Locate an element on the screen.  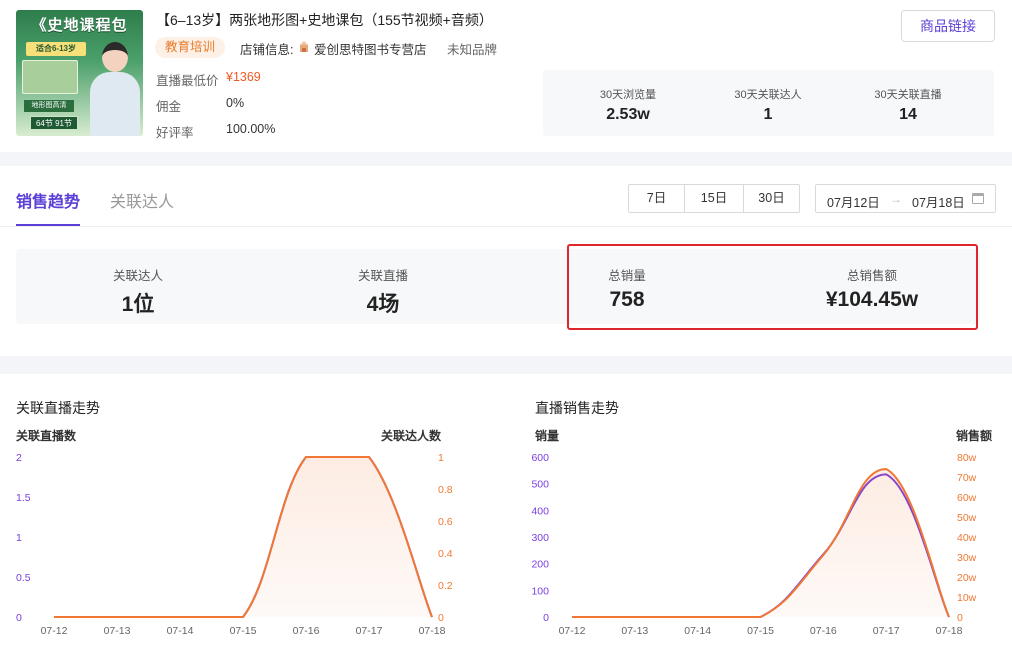
lowest-price-value: ¥1369 is located at coordinates (243, 77).